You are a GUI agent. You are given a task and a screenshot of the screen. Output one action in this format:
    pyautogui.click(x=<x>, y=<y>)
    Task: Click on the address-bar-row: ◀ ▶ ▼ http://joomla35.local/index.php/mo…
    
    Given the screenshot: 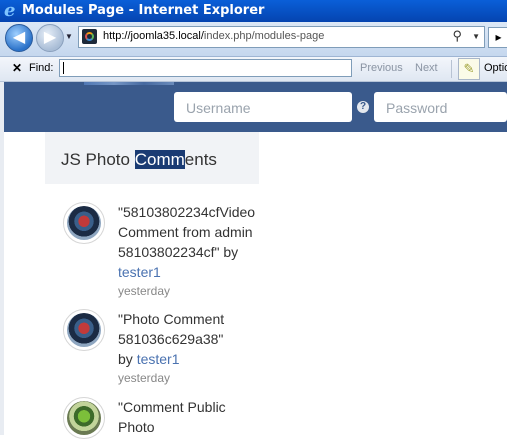 What is the action you would take?
    pyautogui.click(x=253, y=39)
    